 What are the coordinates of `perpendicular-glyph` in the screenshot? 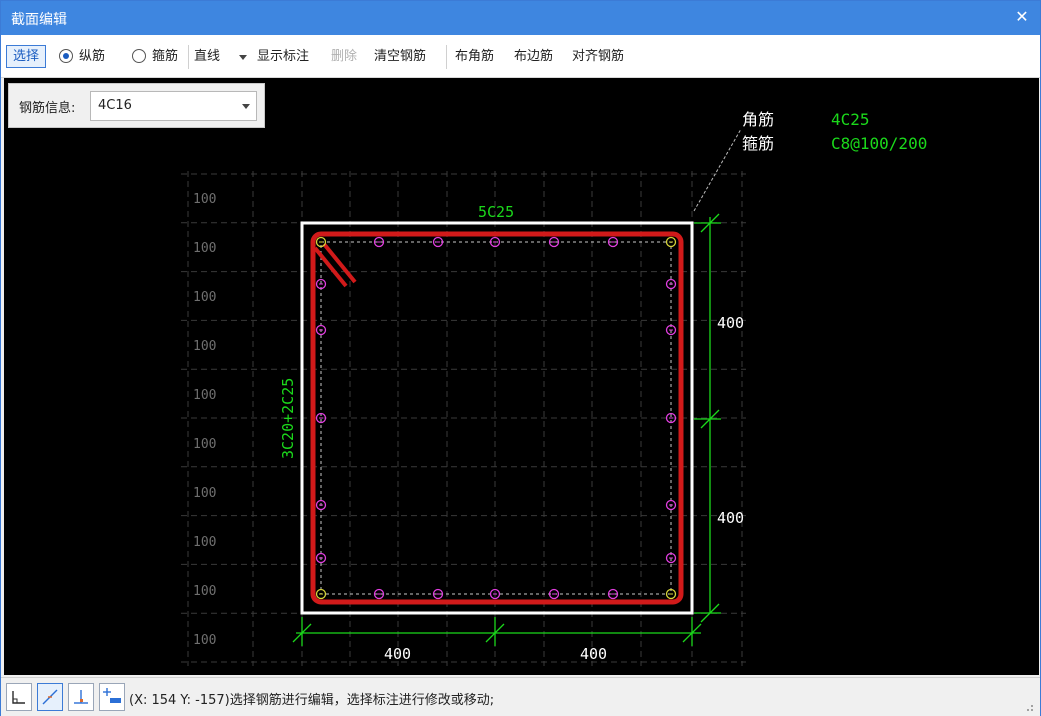 It's located at (81, 697).